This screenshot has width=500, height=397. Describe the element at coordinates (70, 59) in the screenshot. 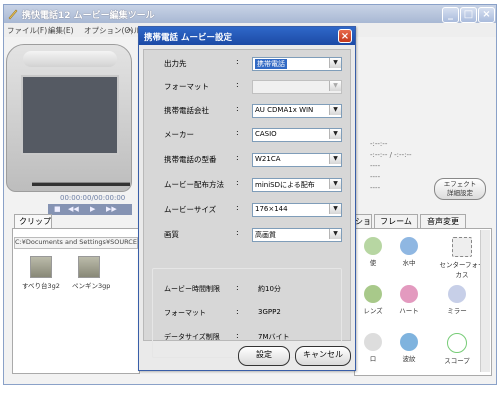

I see `phone-speaker` at that location.